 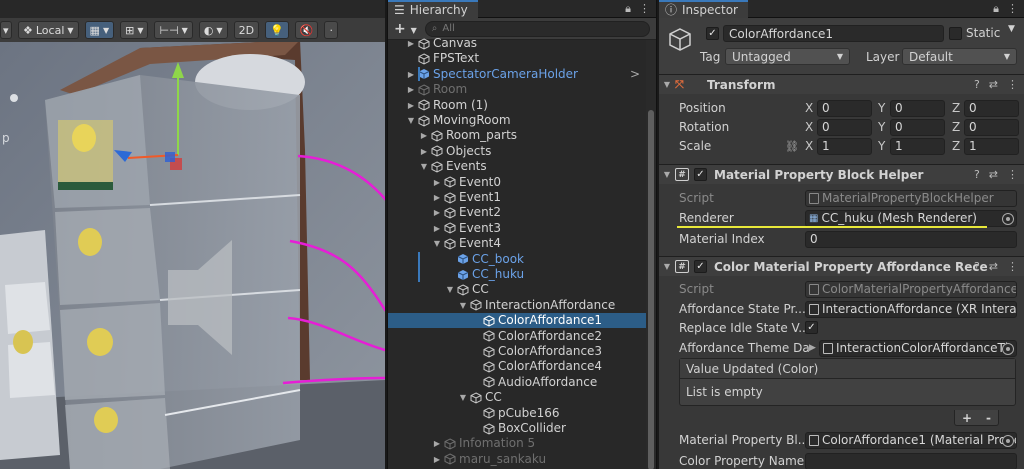 I want to click on hierarchy-item: ▶ SpectatorCameraHolder >, so click(x=517, y=74).